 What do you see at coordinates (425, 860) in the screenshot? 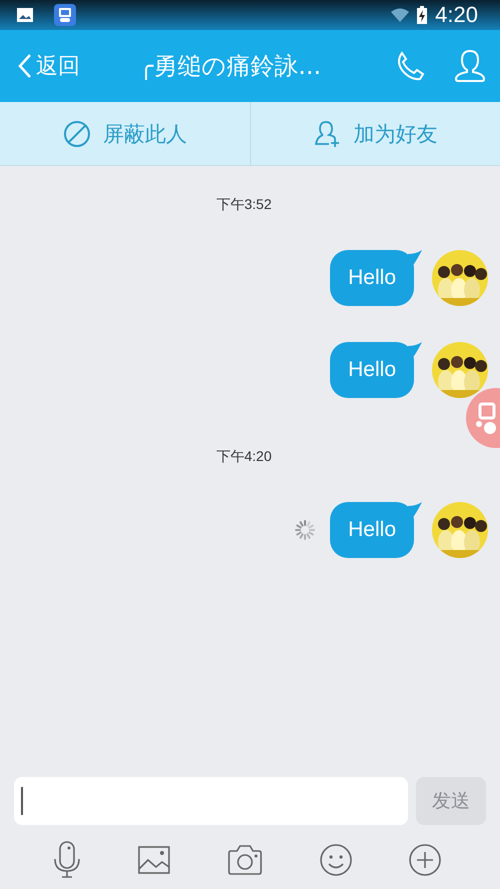
I see `plus-icon` at bounding box center [425, 860].